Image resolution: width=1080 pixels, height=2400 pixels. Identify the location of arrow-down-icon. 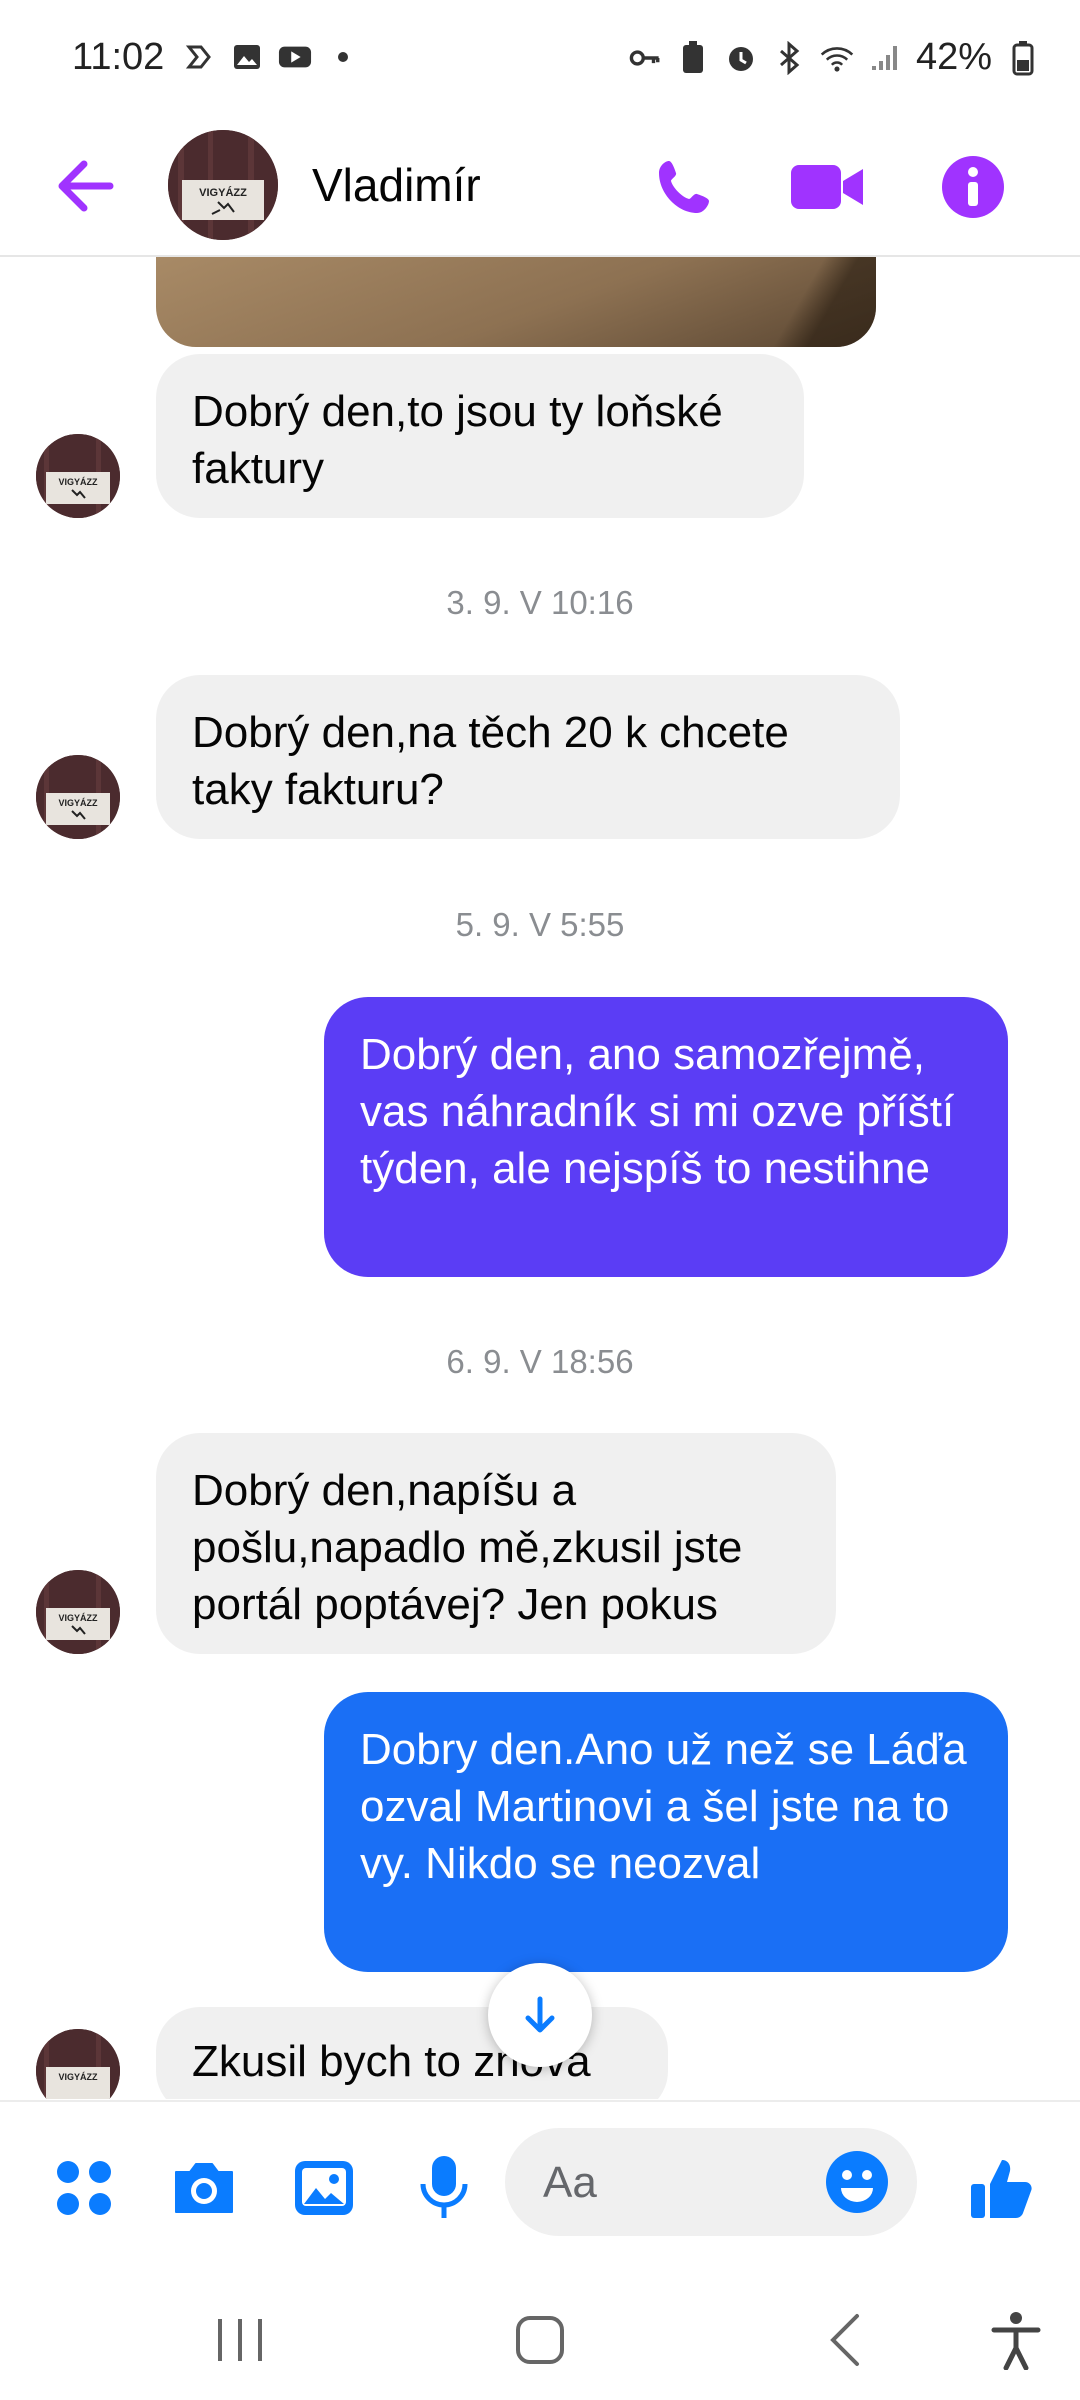
(540, 2014).